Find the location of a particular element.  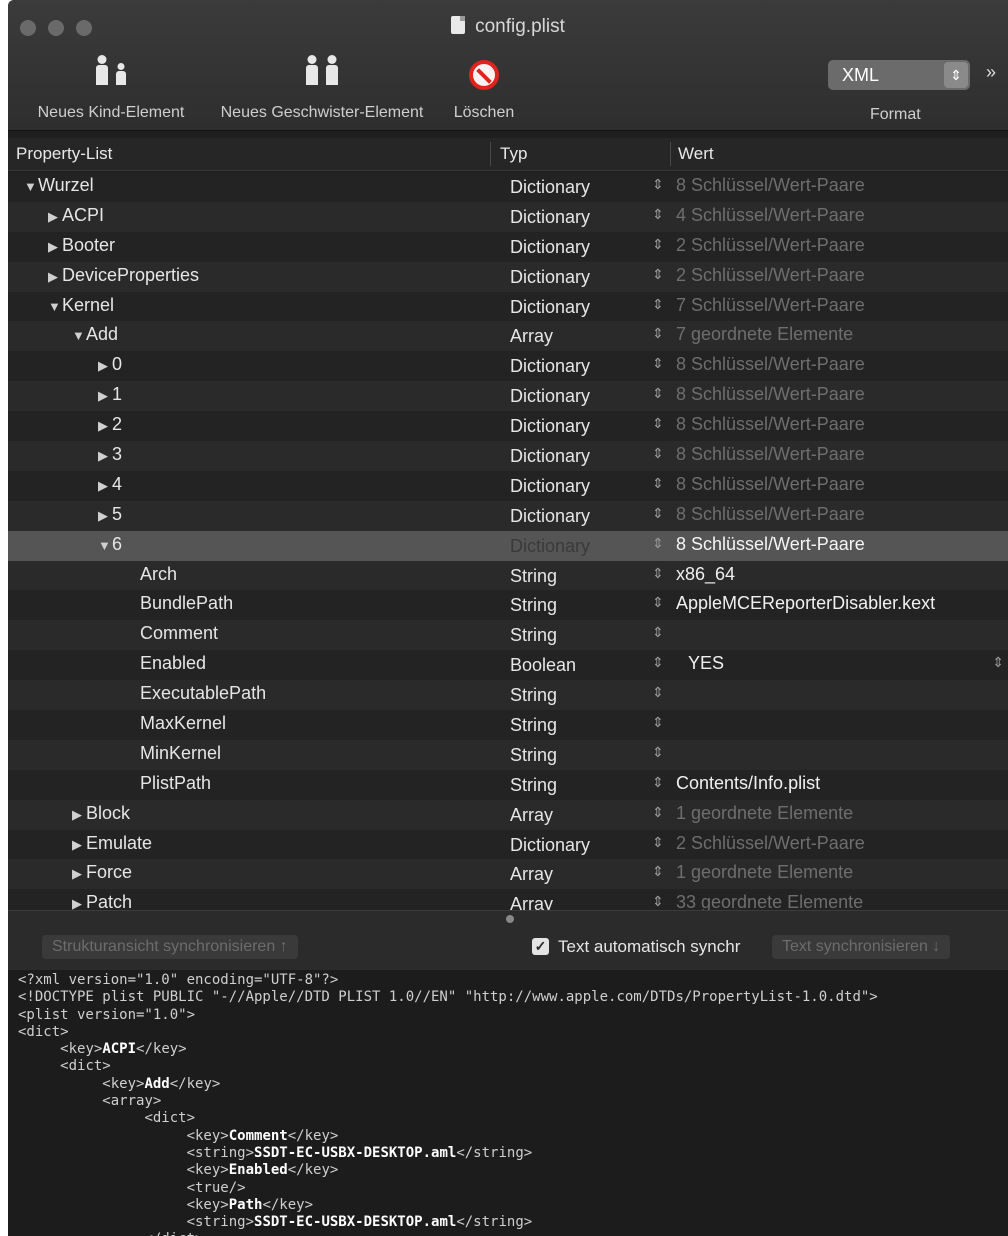

outline-row: PlistPath String ⇕ Contents/Info.plist is located at coordinates (508, 784).